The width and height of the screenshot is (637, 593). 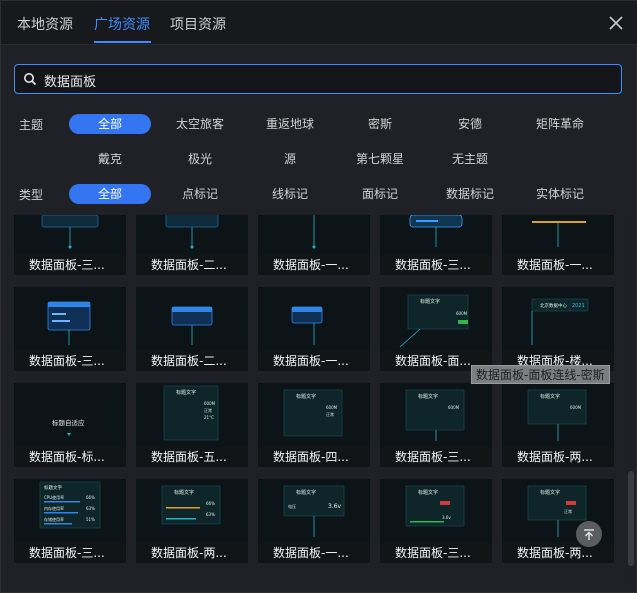 I want to click on type-label: 类型, so click(x=31, y=195).